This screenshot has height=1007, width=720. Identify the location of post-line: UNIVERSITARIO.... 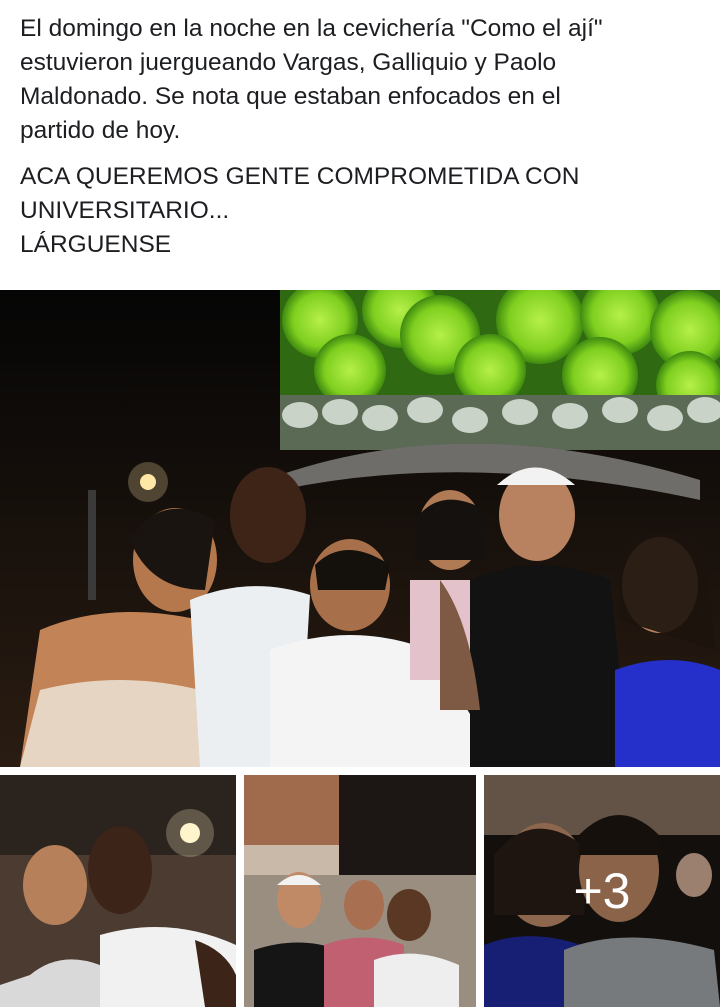
(125, 210).